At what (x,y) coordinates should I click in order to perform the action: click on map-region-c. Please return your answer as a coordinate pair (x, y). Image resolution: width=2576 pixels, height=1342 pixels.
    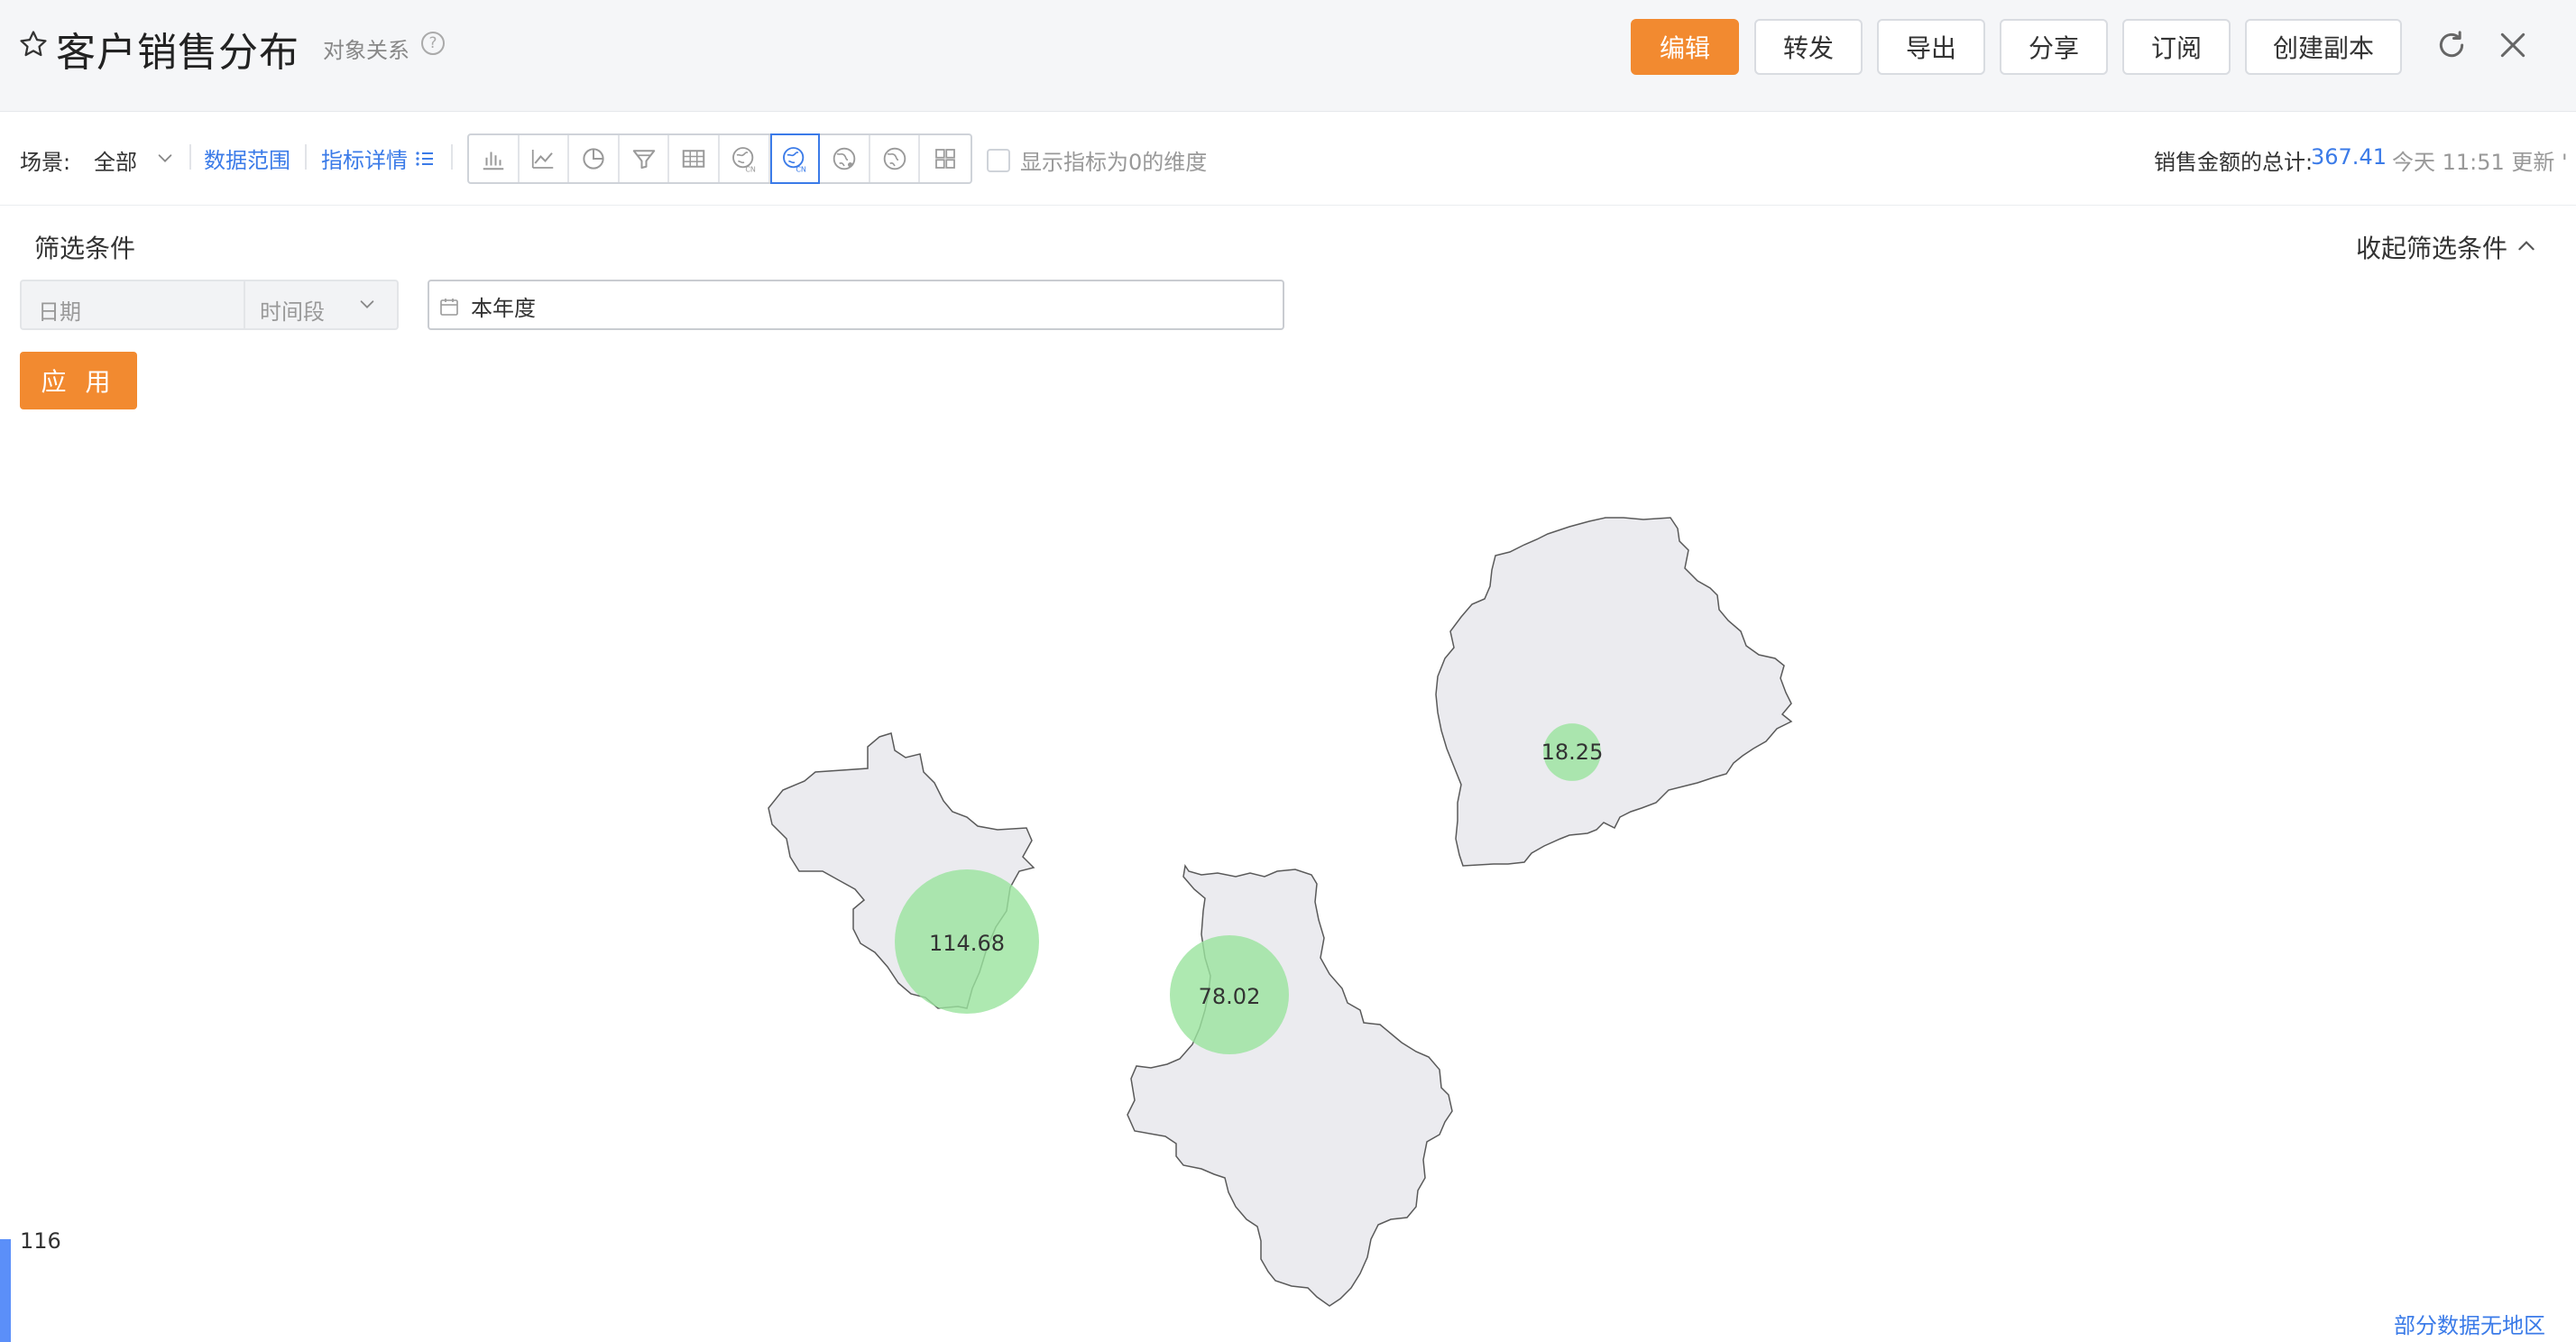
    Looking at the image, I should click on (1614, 692).